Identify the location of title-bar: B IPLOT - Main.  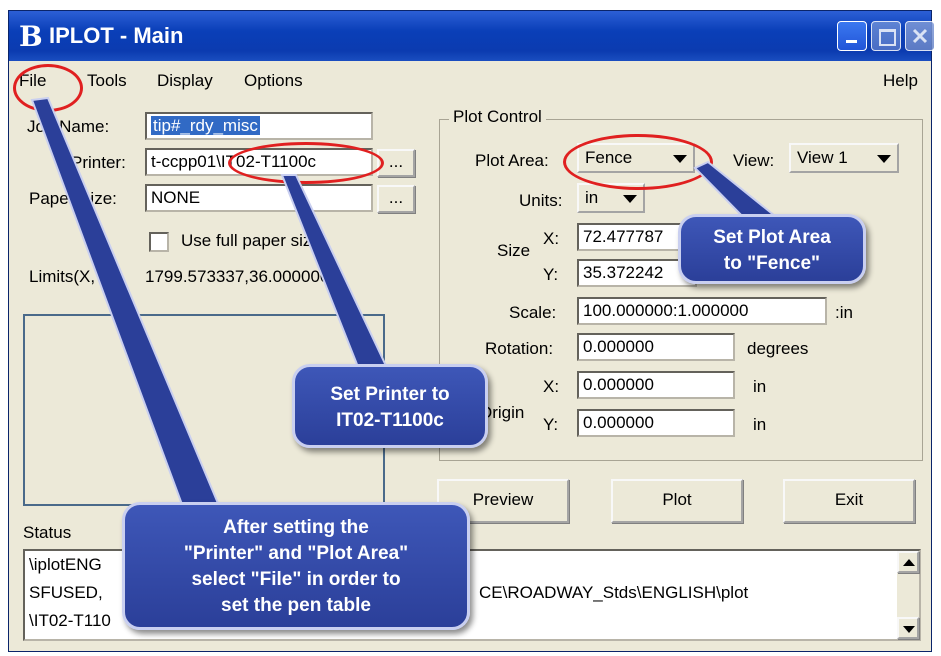
(472, 36).